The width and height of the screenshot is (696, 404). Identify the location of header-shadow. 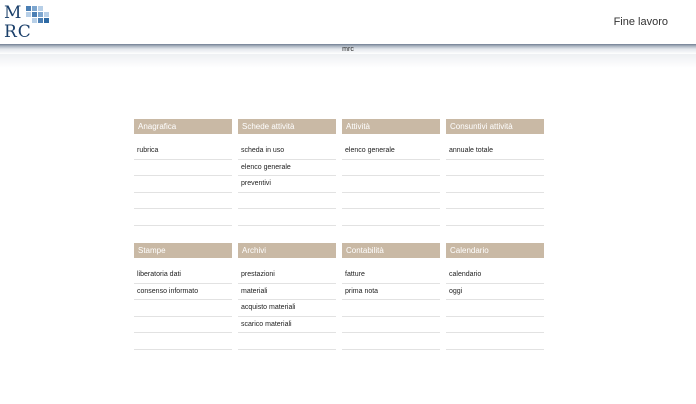
(348, 61).